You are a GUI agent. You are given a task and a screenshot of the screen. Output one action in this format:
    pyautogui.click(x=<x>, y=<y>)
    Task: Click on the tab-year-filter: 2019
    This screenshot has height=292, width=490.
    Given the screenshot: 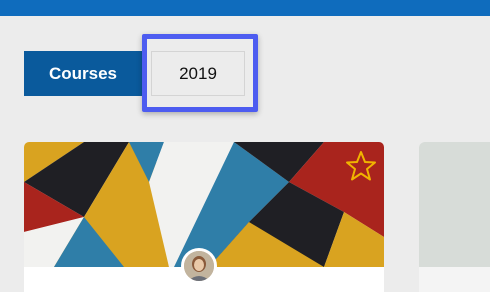 What is the action you would take?
    pyautogui.click(x=198, y=73)
    